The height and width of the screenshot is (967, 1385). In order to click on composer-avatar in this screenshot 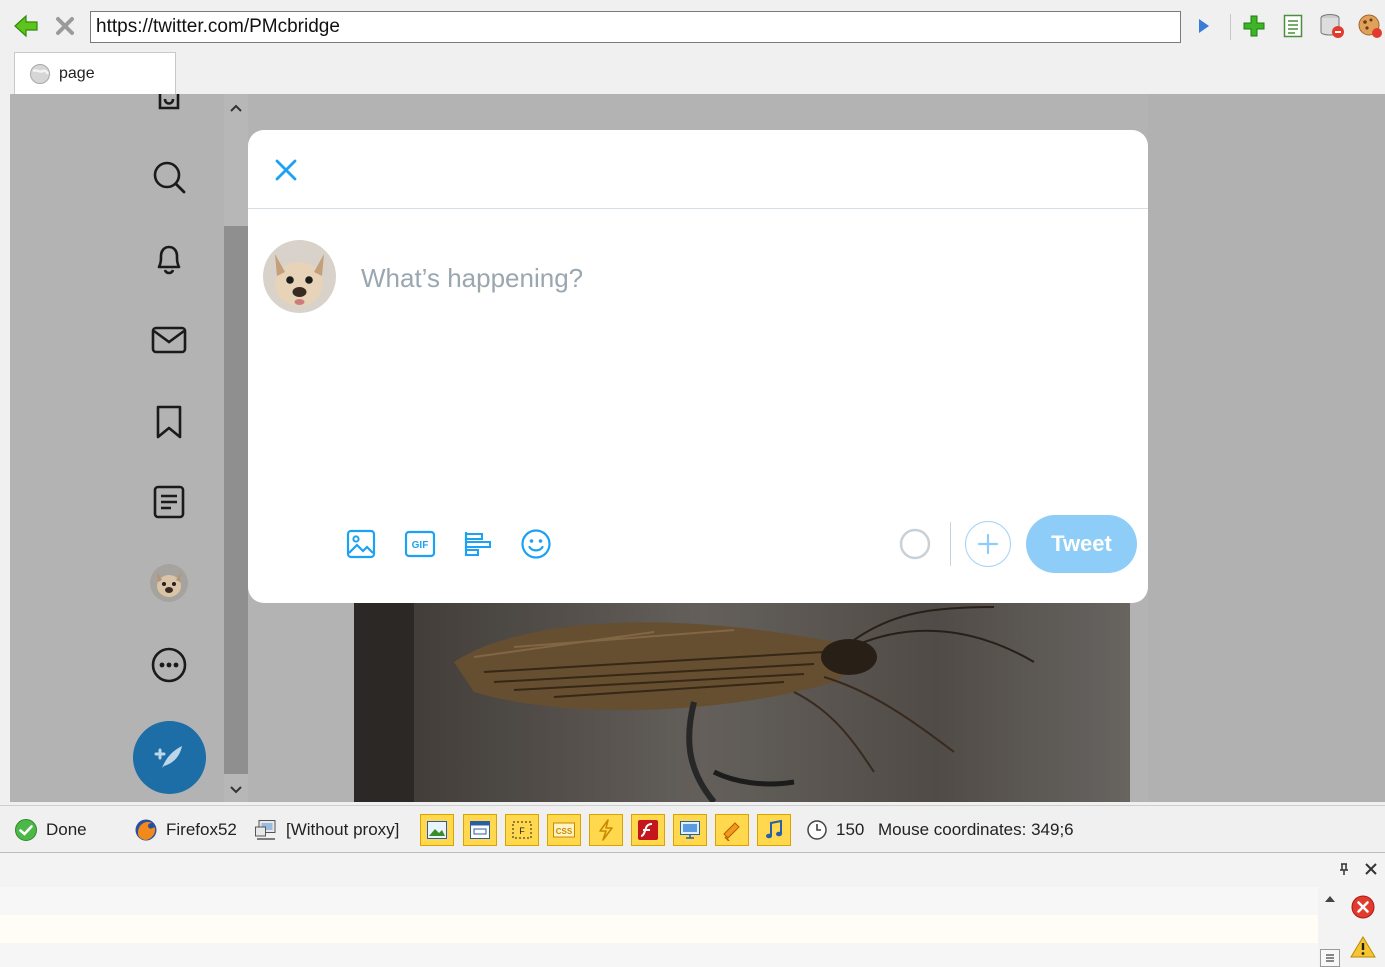, I will do `click(299, 276)`.